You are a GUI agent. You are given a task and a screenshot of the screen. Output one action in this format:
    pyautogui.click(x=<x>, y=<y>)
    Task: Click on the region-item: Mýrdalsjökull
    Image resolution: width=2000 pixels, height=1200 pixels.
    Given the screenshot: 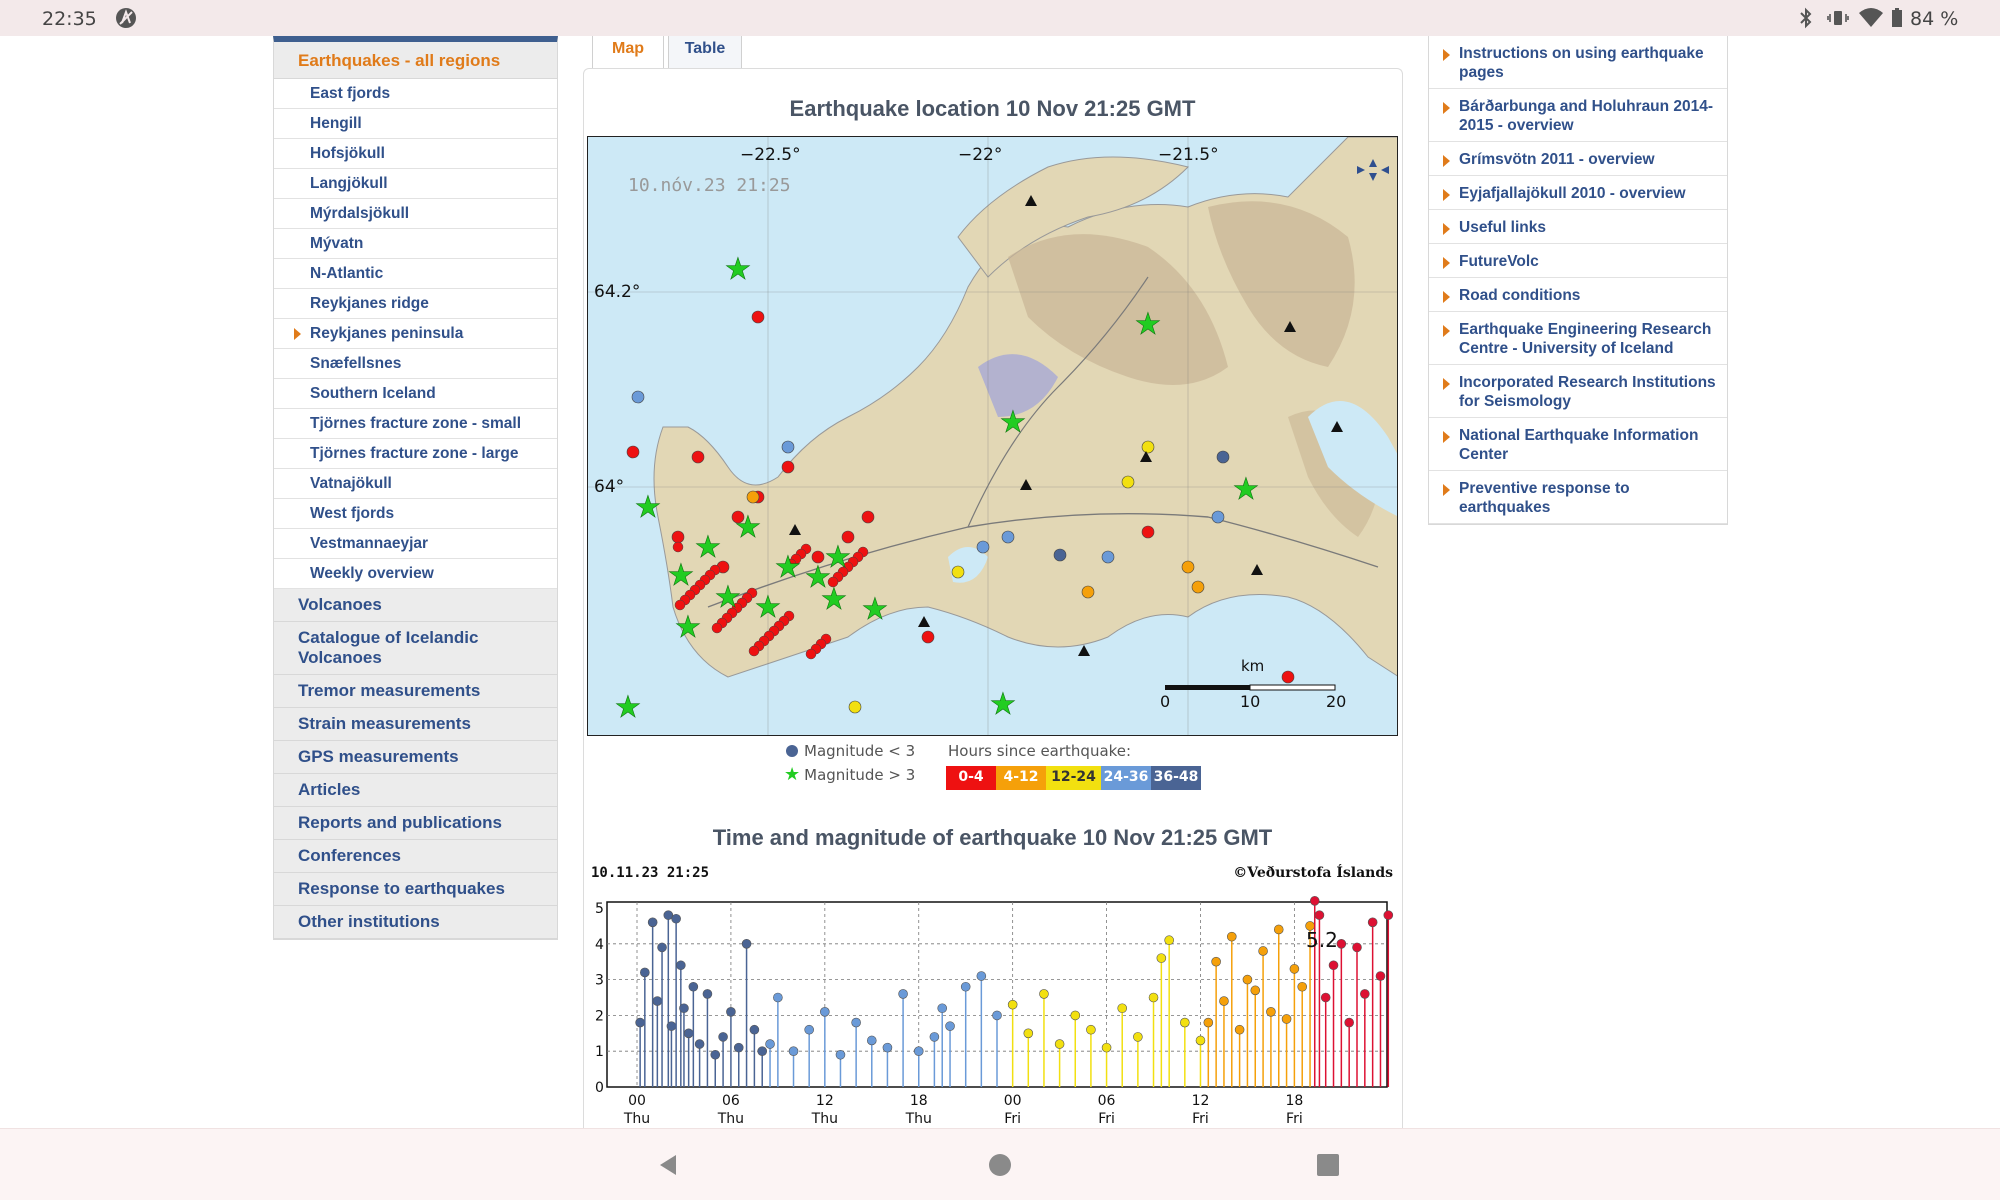 What is the action you would take?
    pyautogui.click(x=415, y=214)
    